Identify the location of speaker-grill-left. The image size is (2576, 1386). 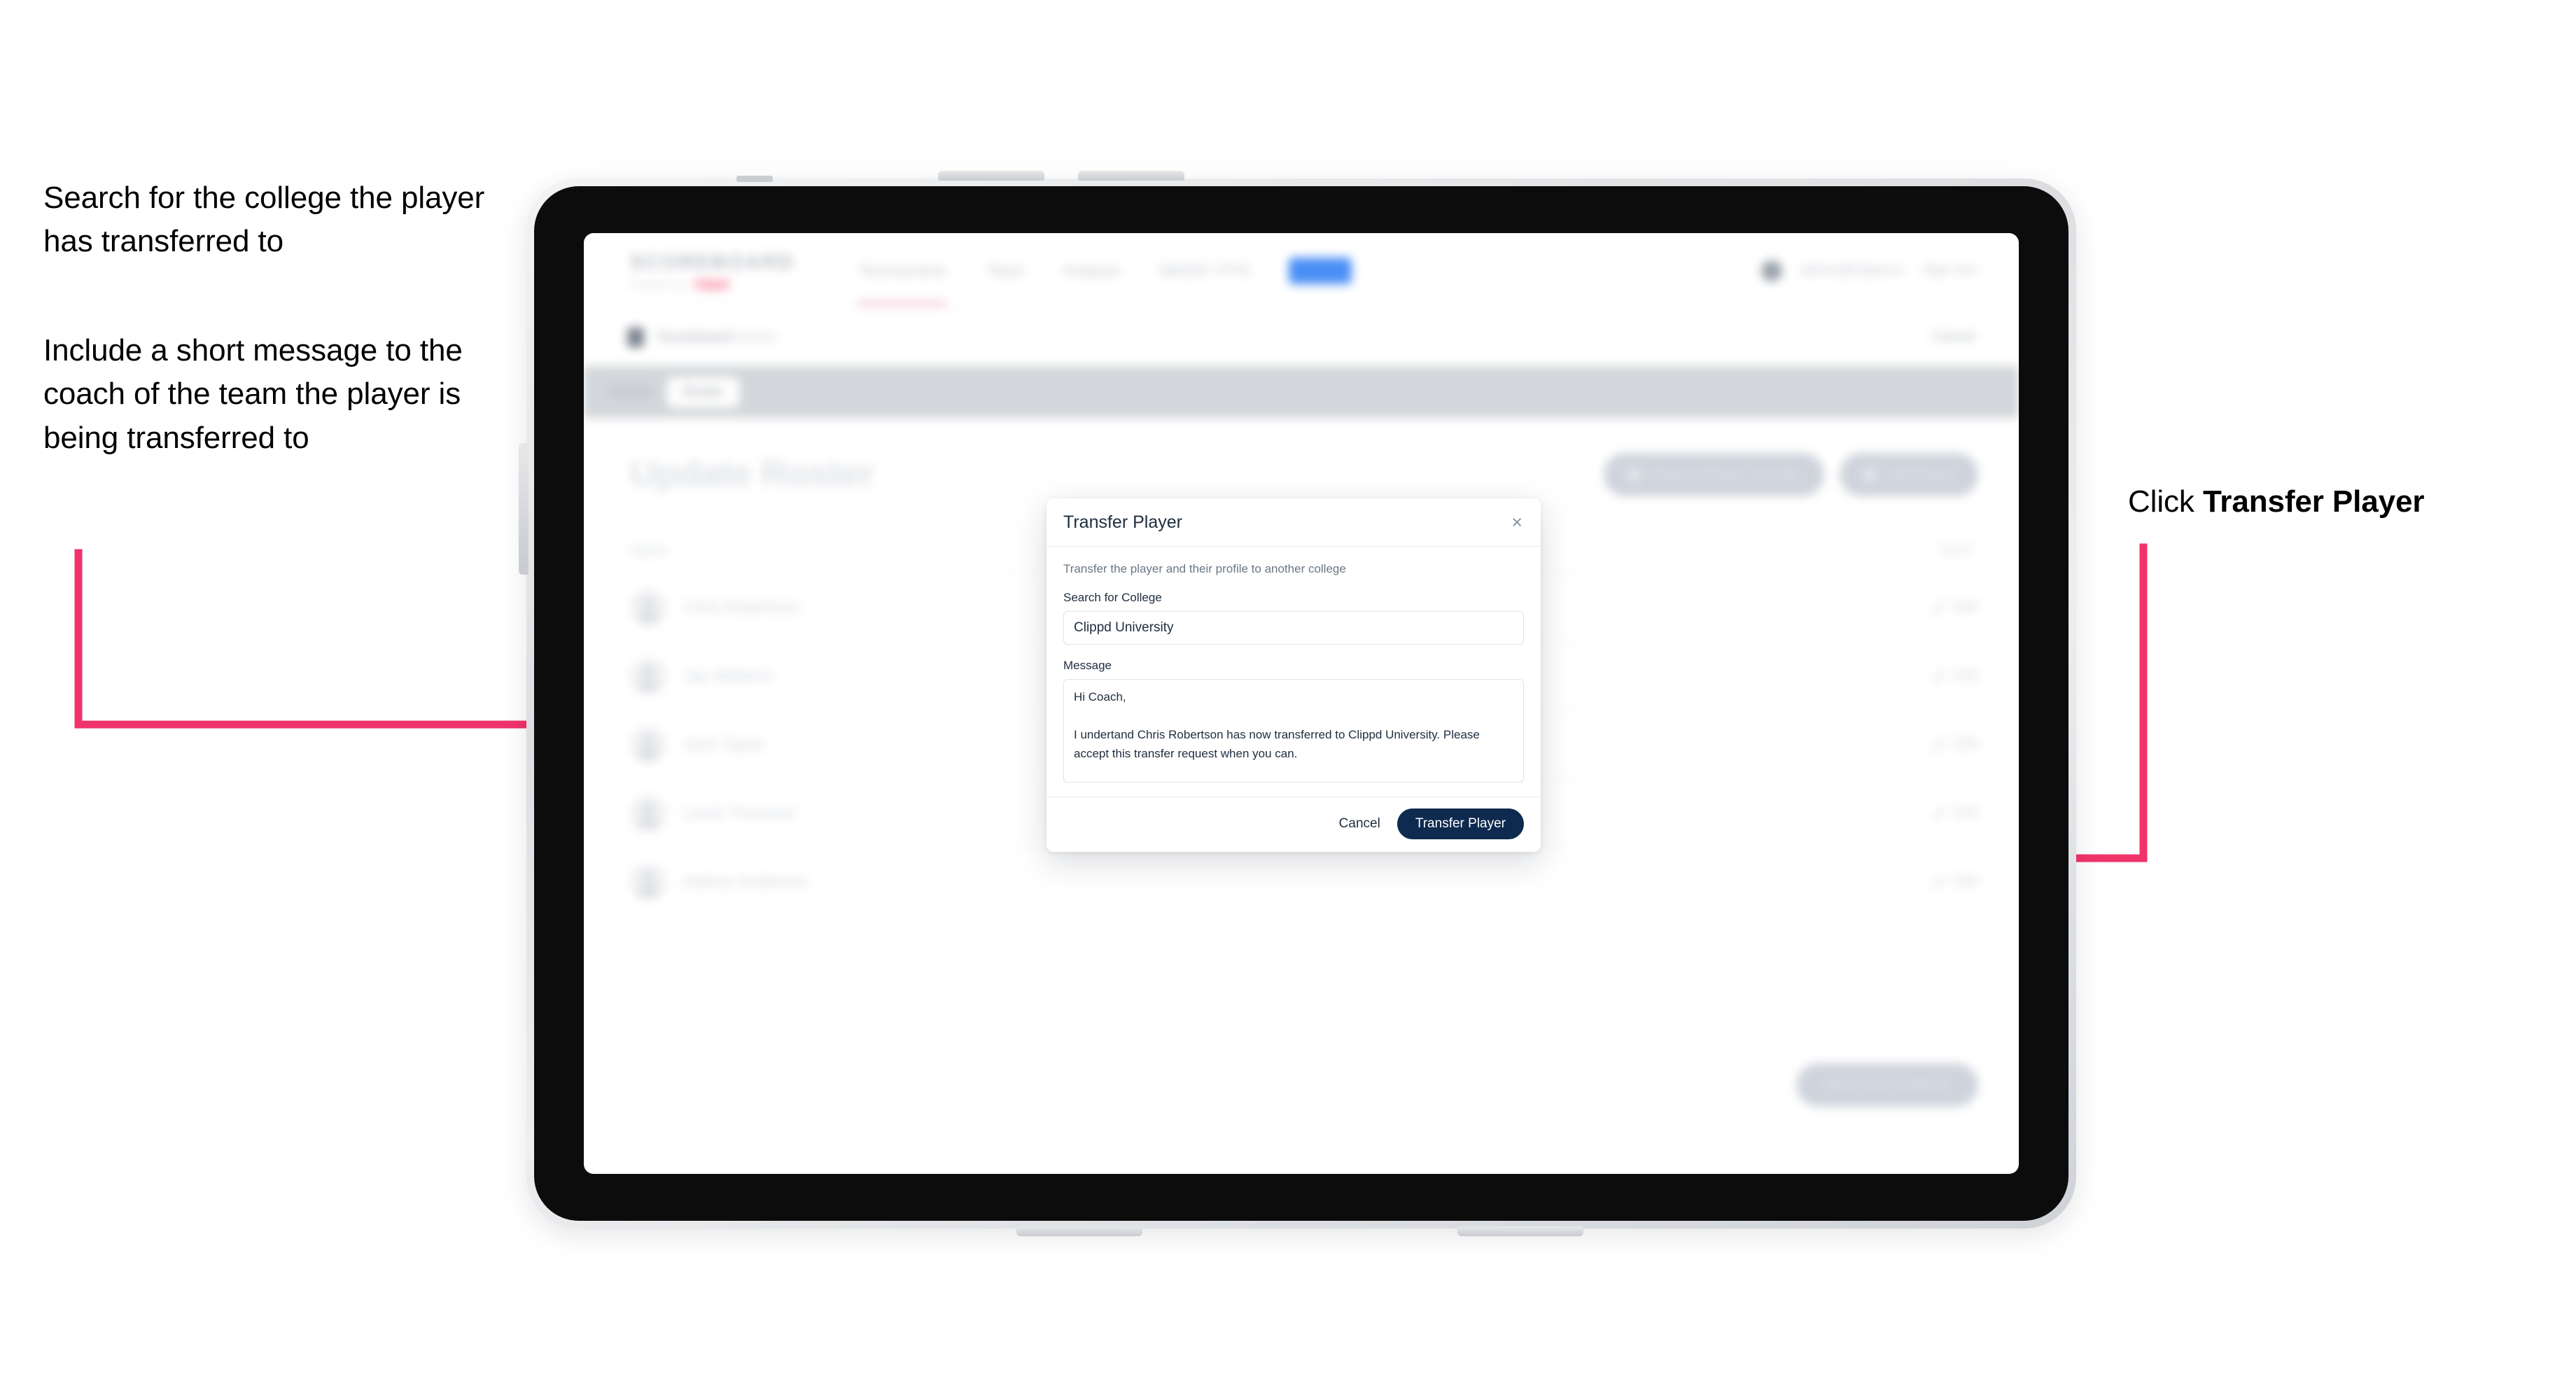
(1079, 1231).